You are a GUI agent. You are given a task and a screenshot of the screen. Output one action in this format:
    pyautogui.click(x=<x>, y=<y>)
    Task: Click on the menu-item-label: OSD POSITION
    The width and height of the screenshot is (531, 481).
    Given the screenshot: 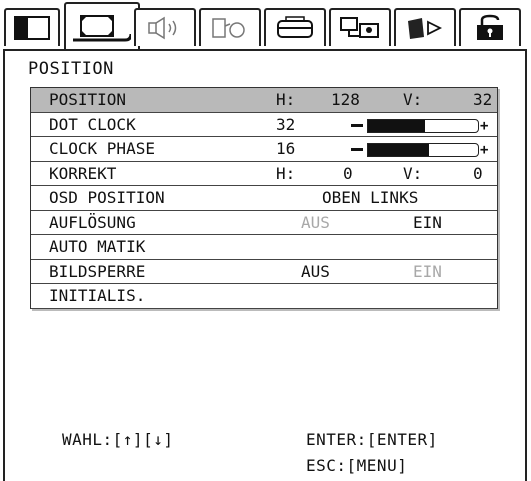 What is the action you would take?
    pyautogui.click(x=107, y=197)
    